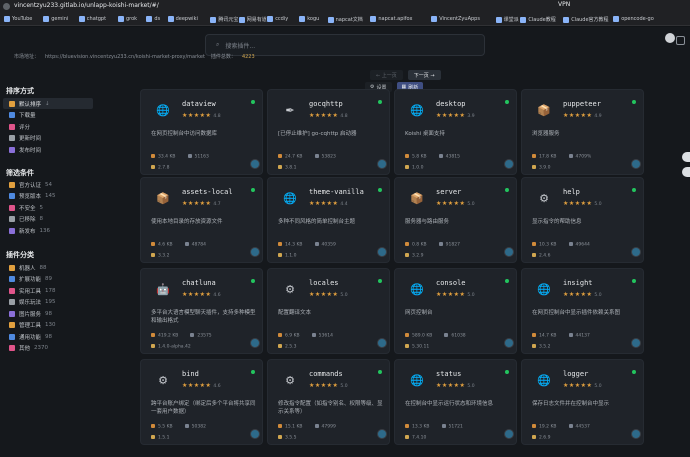 The image size is (690, 457). What do you see at coordinates (48, 230) in the screenshot?
I see `sidebar-item: 新发布 136` at bounding box center [48, 230].